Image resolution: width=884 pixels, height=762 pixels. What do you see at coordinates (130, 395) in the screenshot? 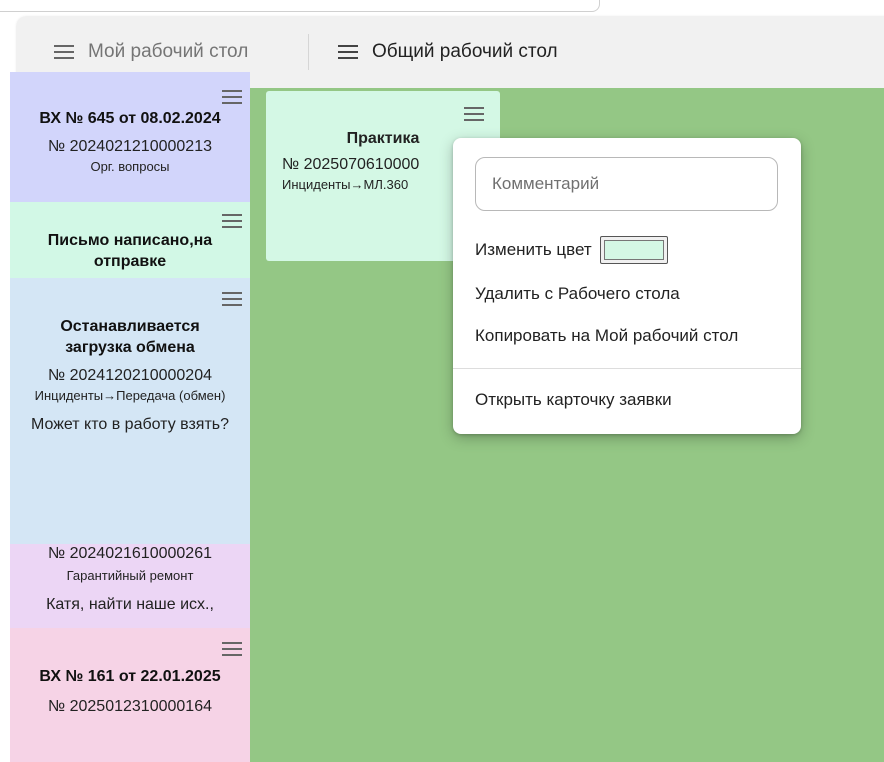
I see `card-category: Инциденты→Передача (обмен)` at bounding box center [130, 395].